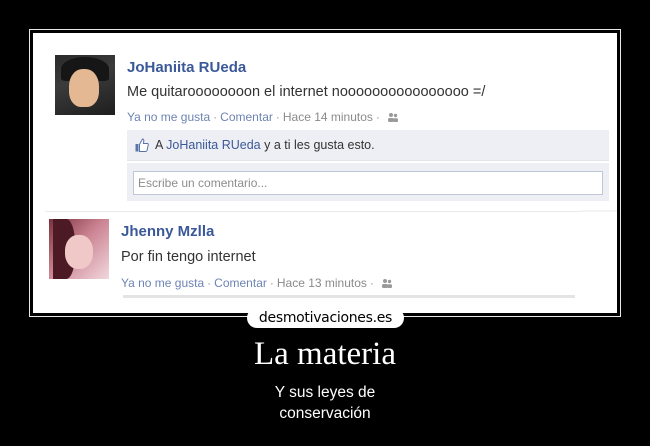  Describe the element at coordinates (142, 145) in the screenshot. I see `thumbs-up-icon` at that location.